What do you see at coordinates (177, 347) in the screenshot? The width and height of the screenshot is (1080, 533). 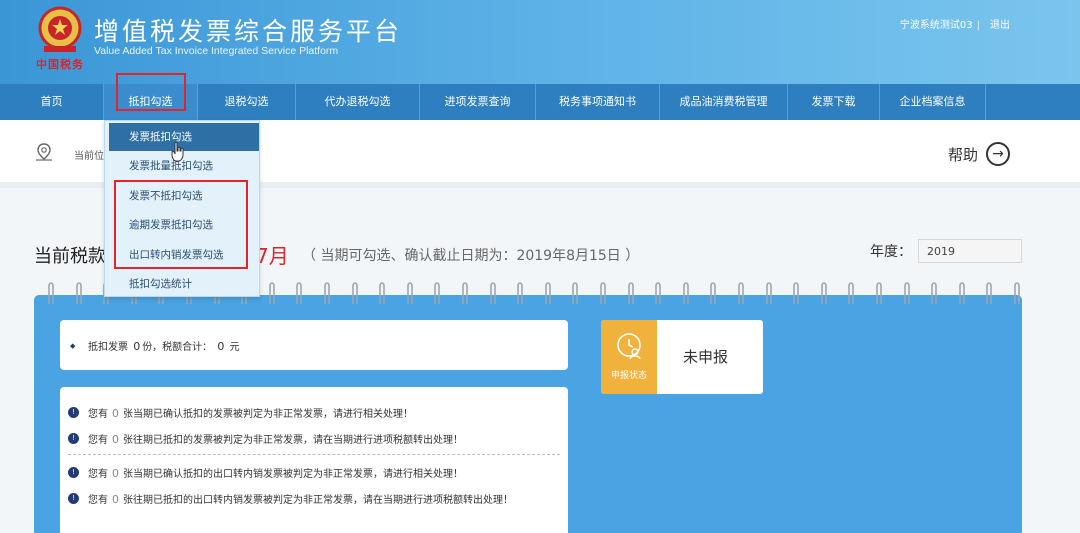 I see `summary-mid: 份，税额合计：` at bounding box center [177, 347].